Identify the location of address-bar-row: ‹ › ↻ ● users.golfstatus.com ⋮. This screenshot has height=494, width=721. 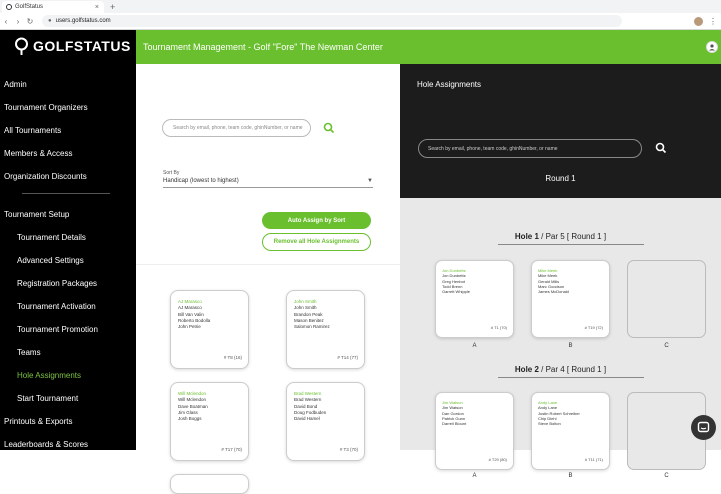
(360, 21).